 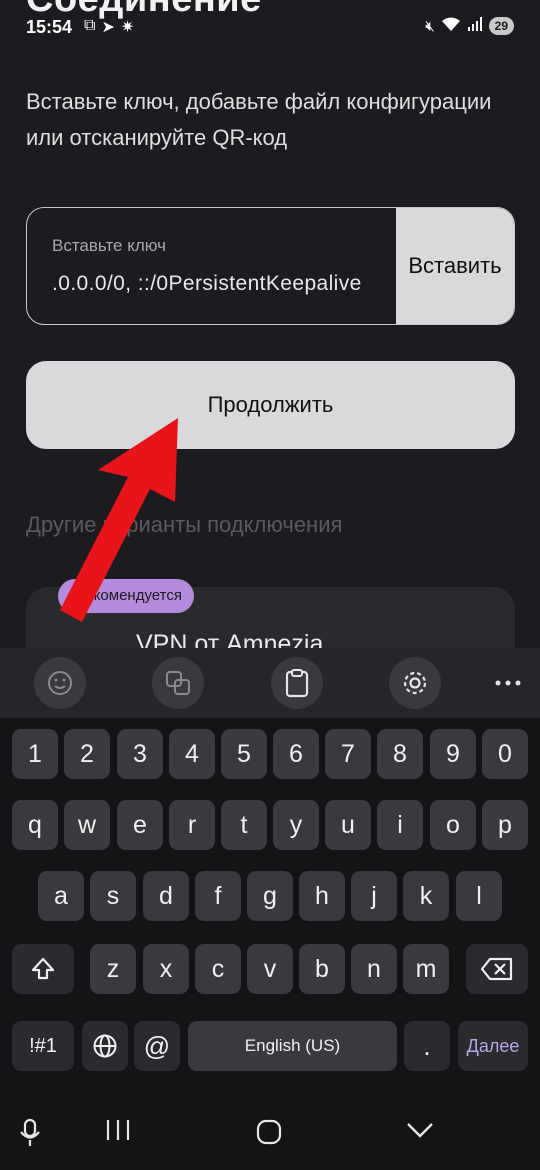 What do you see at coordinates (140, 754) in the screenshot?
I see `key-3: 3` at bounding box center [140, 754].